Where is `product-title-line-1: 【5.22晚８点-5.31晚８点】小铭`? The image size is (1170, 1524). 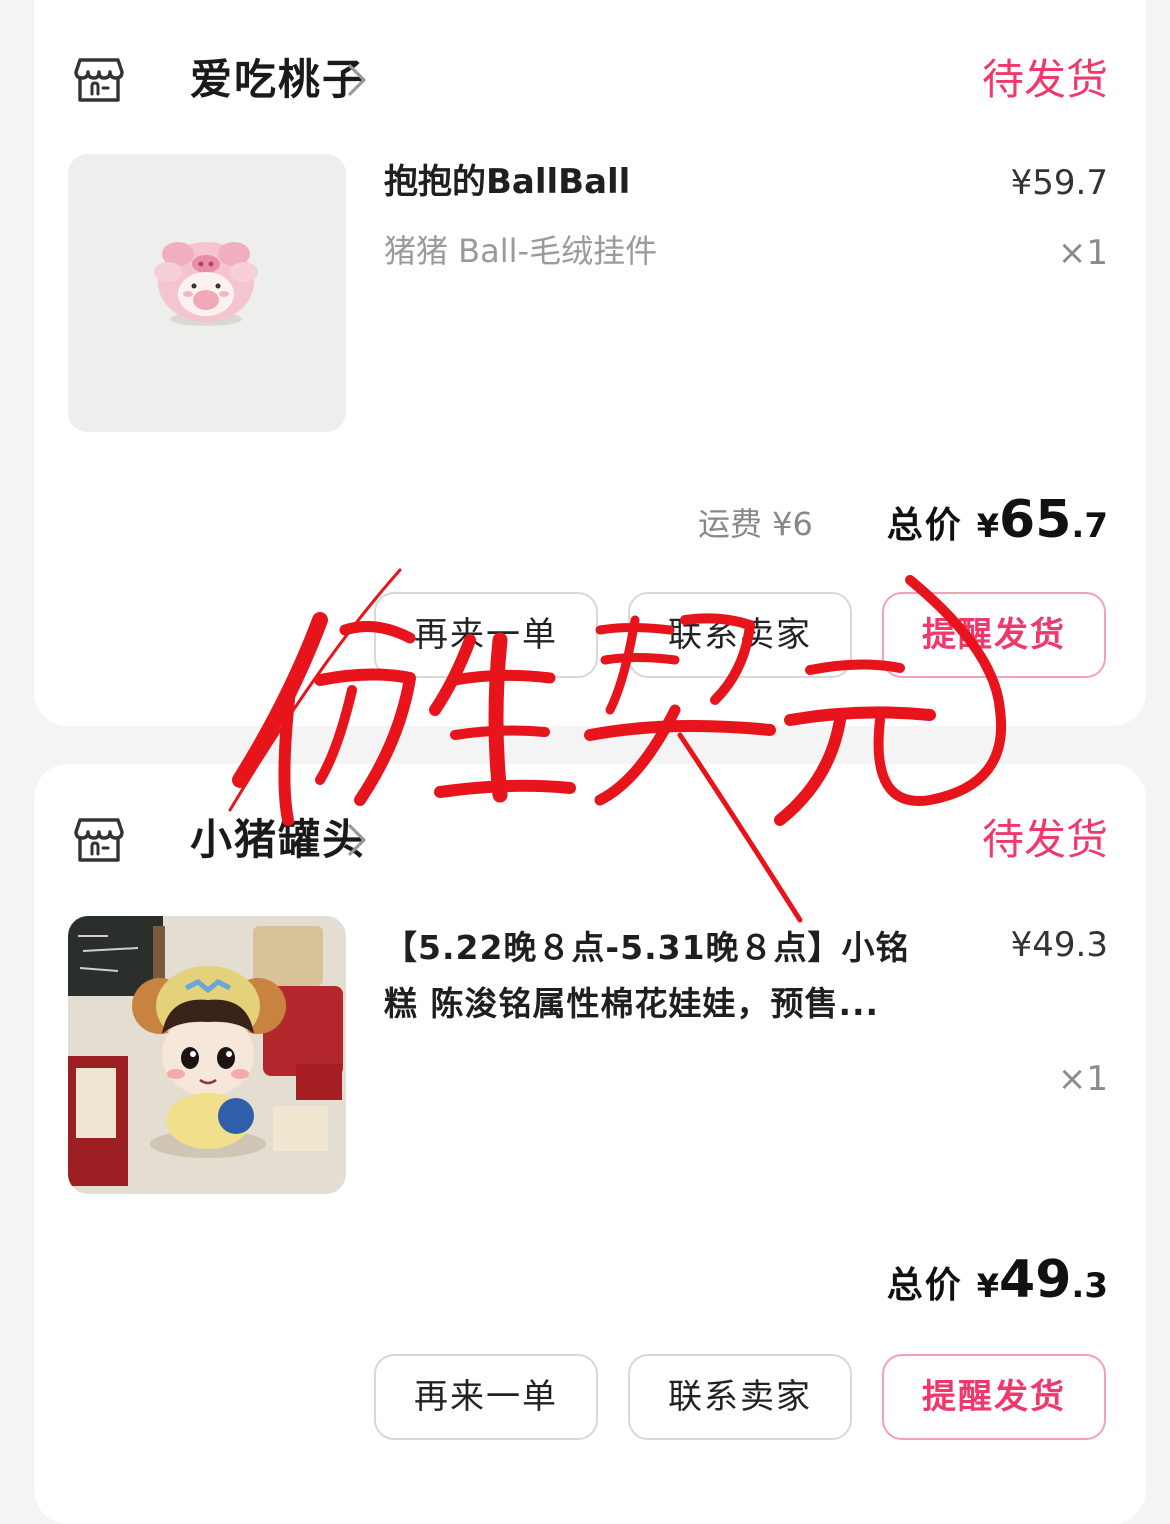 product-title-line-1: 【5.22晚８点-5.31晚８点】小铭 is located at coordinates (647, 948).